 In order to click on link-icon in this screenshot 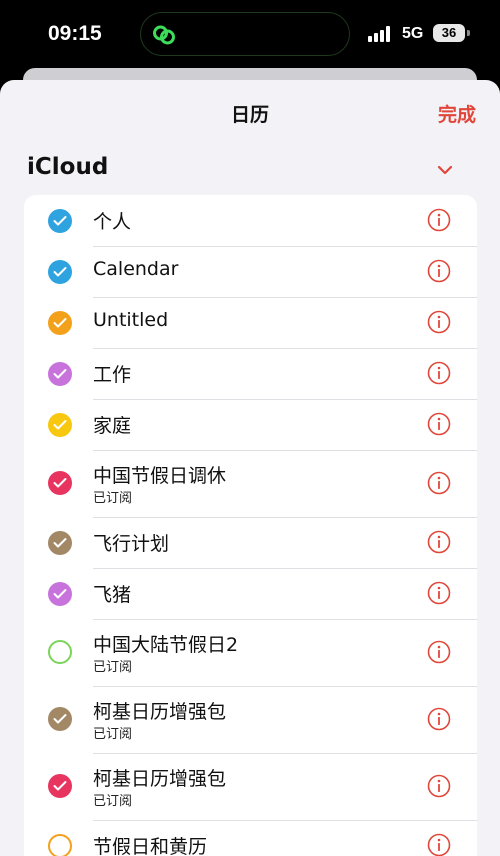, I will do `click(164, 35)`.